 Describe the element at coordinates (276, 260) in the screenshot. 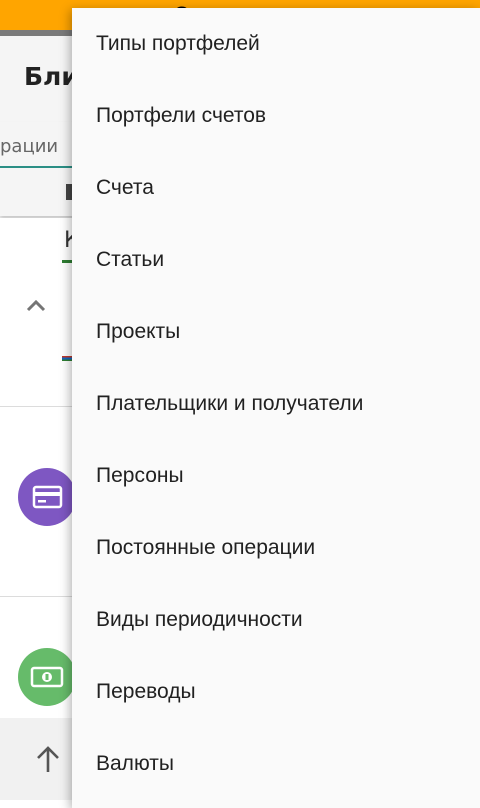

I see `menu-item-categories: Статьи` at that location.